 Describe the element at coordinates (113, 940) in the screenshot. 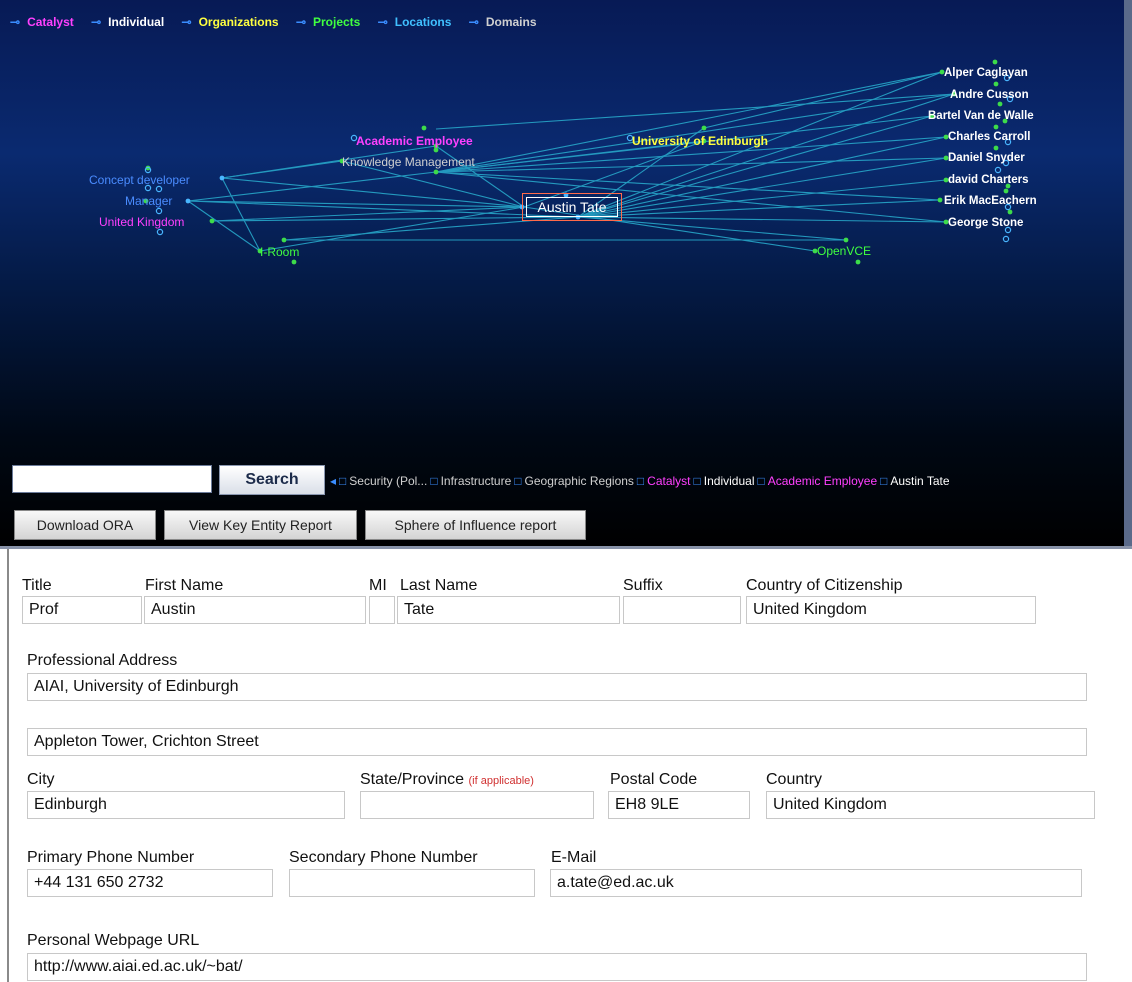

I see `webpage-url-label: Personal Webpage URL` at that location.